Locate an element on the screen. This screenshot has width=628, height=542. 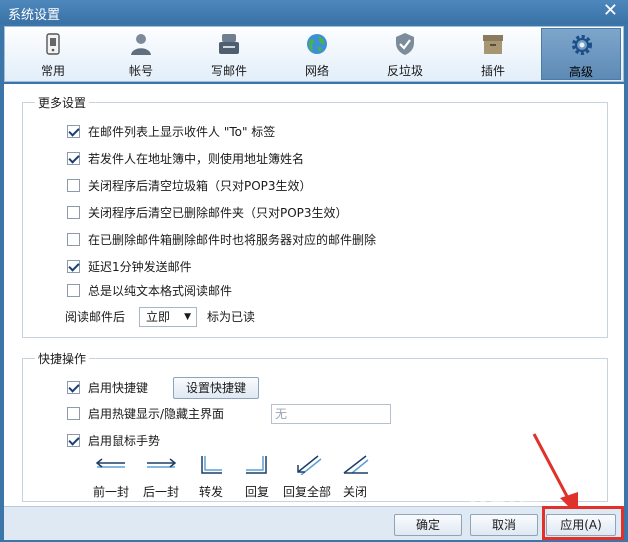
down-left-gesture-icon is located at coordinates (256, 465).